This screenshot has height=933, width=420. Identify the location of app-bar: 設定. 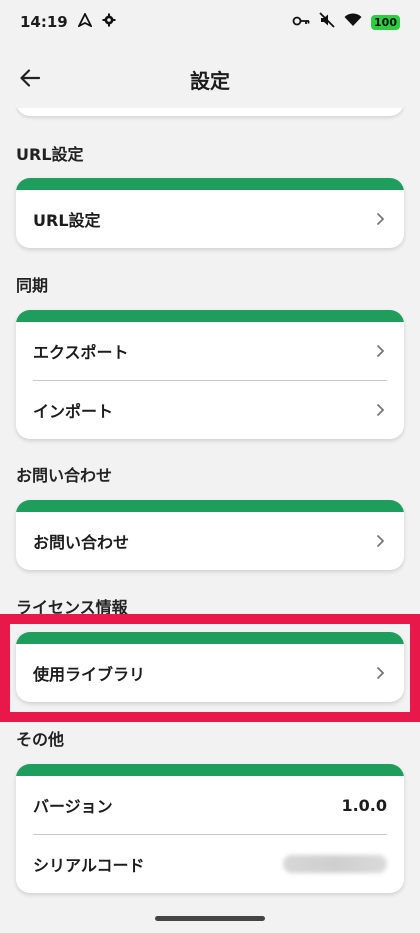
(210, 79).